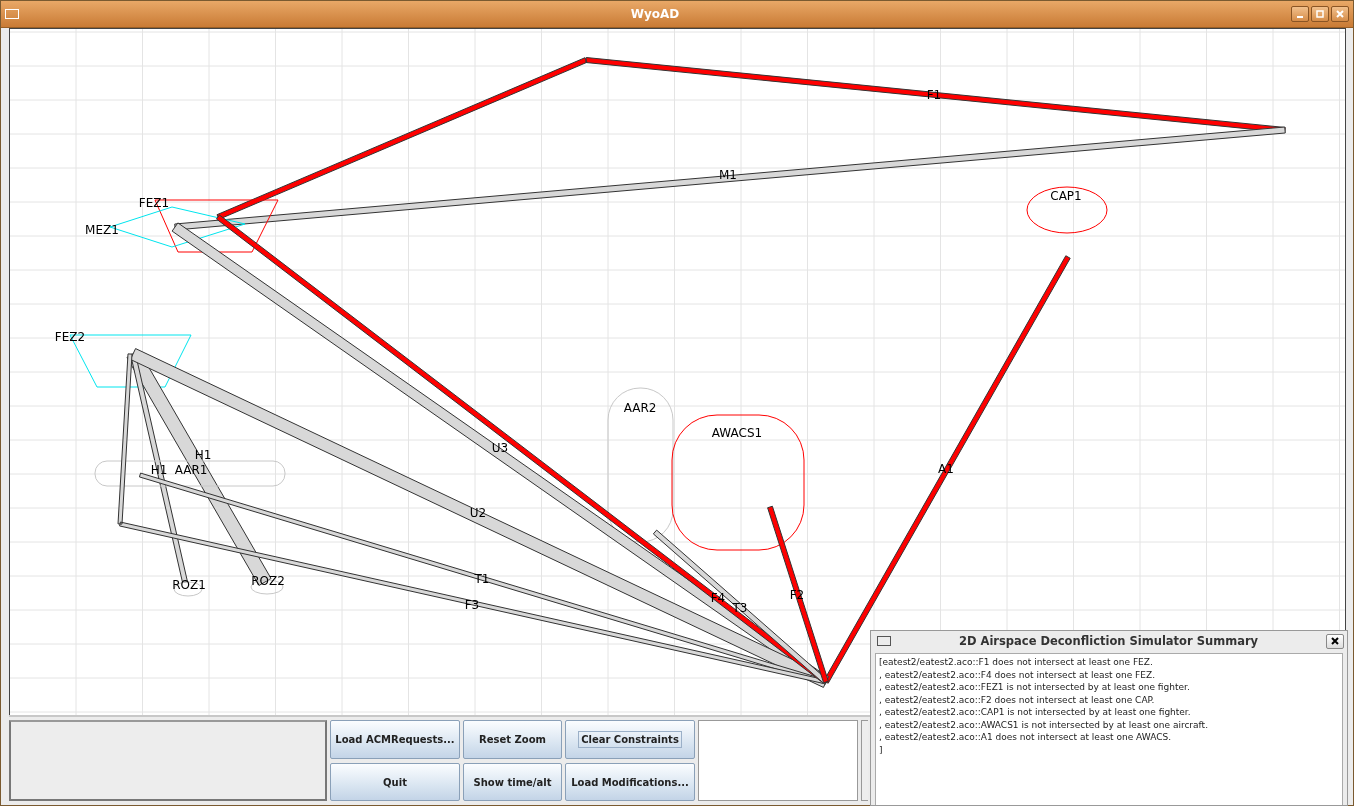  Describe the element at coordinates (268, 581) in the screenshot. I see `airspace-label: ROZ2` at that location.